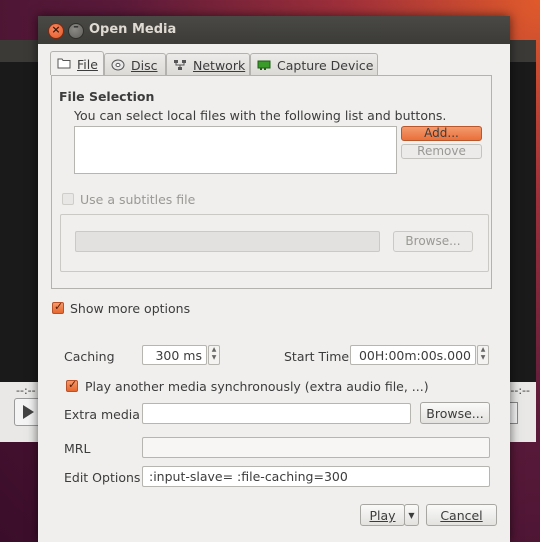 Image resolution: width=540 pixels, height=542 pixels. I want to click on network-icon, so click(180, 65).